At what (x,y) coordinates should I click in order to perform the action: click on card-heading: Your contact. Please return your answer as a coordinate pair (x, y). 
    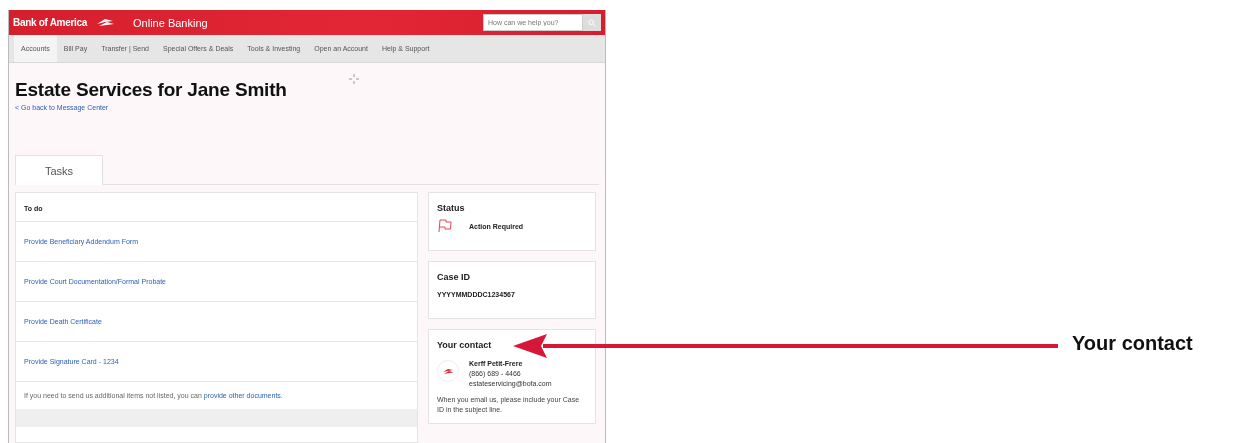
    Looking at the image, I should click on (465, 345).